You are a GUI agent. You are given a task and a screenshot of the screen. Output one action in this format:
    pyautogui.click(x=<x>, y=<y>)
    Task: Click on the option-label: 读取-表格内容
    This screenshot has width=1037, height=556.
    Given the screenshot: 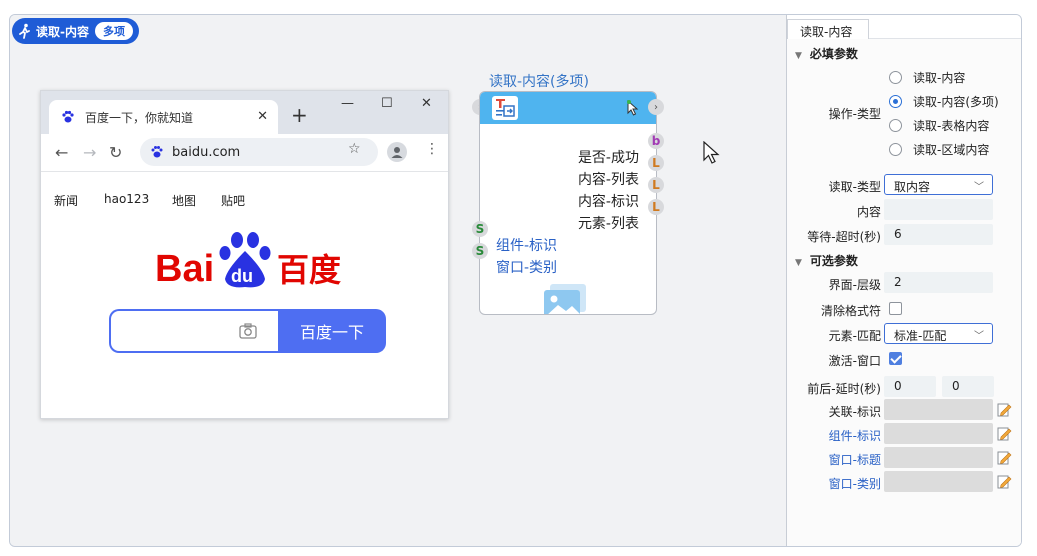 What is the action you would take?
    pyautogui.click(x=951, y=126)
    